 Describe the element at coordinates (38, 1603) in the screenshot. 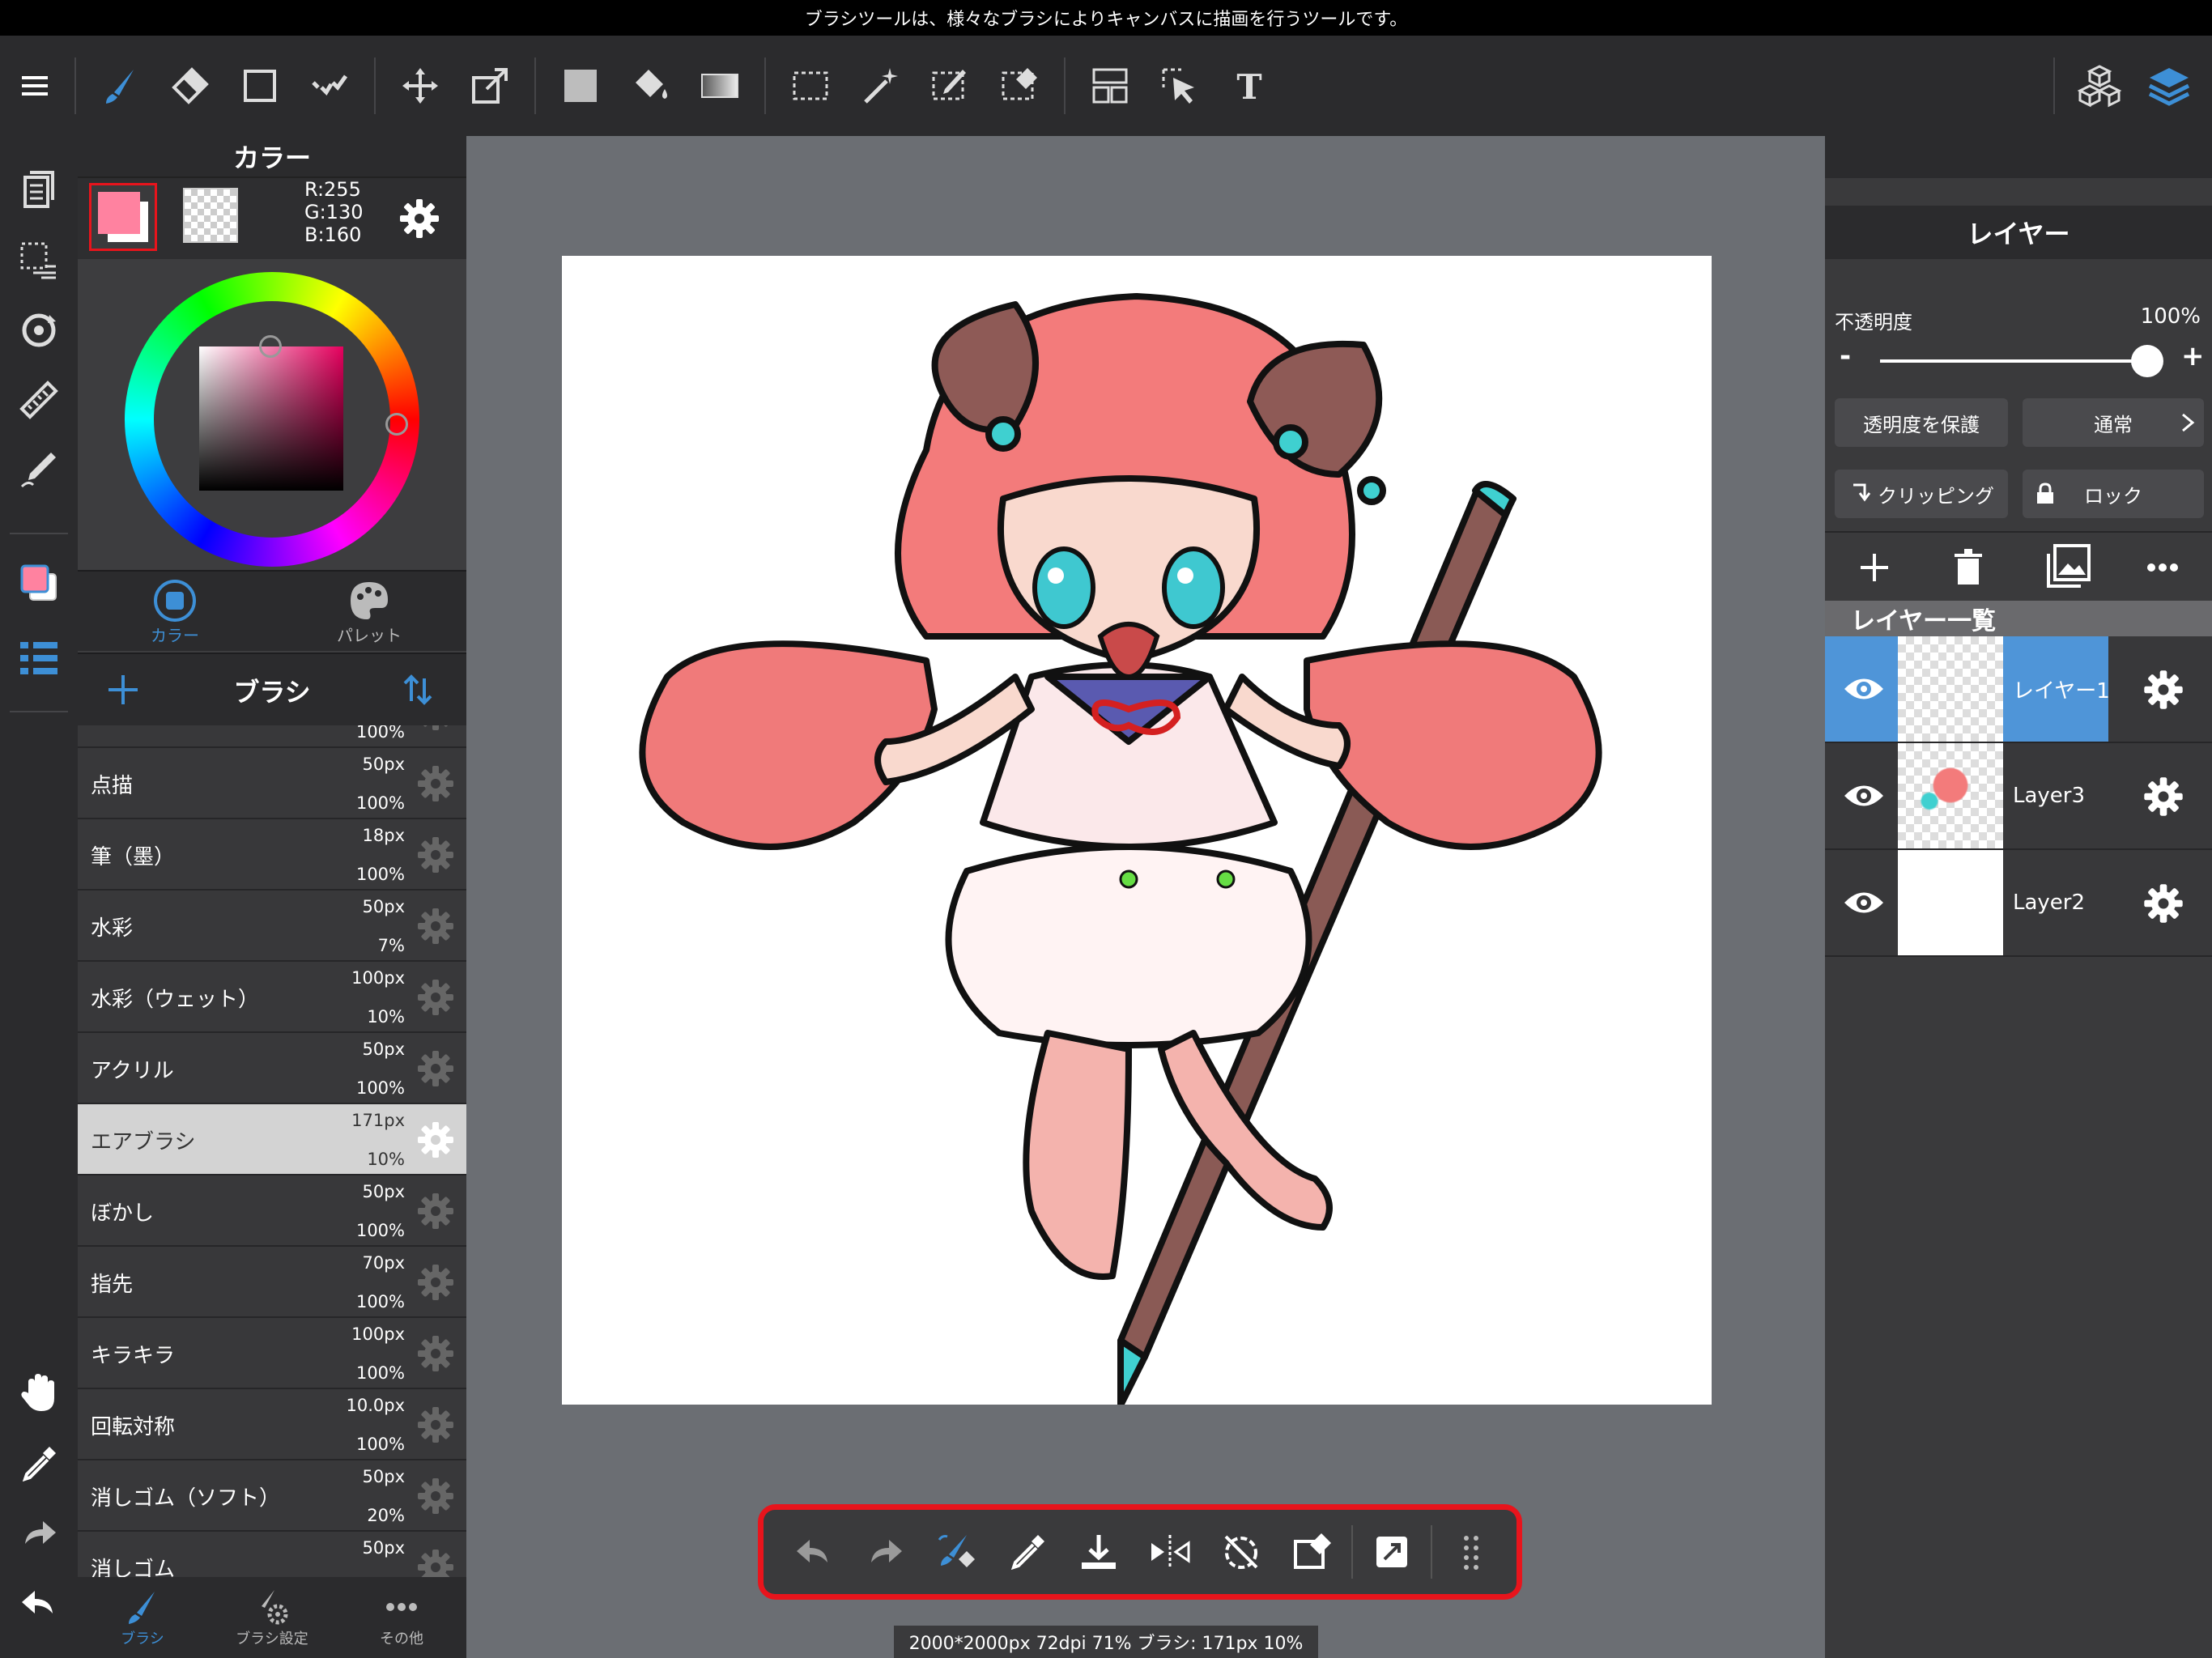

I see `undo-icon` at that location.